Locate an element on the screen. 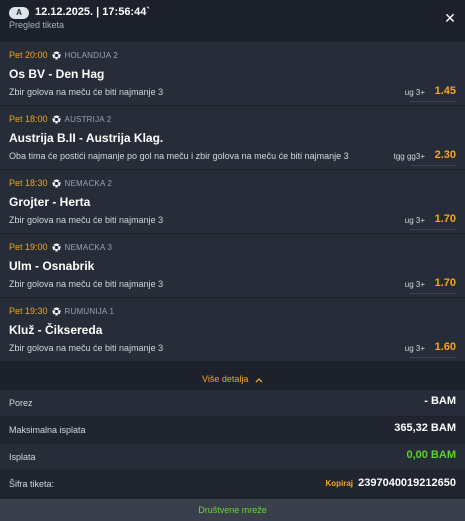 This screenshot has width=465, height=521. event-meta: Pet 18:30 NEMACKA 2 is located at coordinates (60, 183).